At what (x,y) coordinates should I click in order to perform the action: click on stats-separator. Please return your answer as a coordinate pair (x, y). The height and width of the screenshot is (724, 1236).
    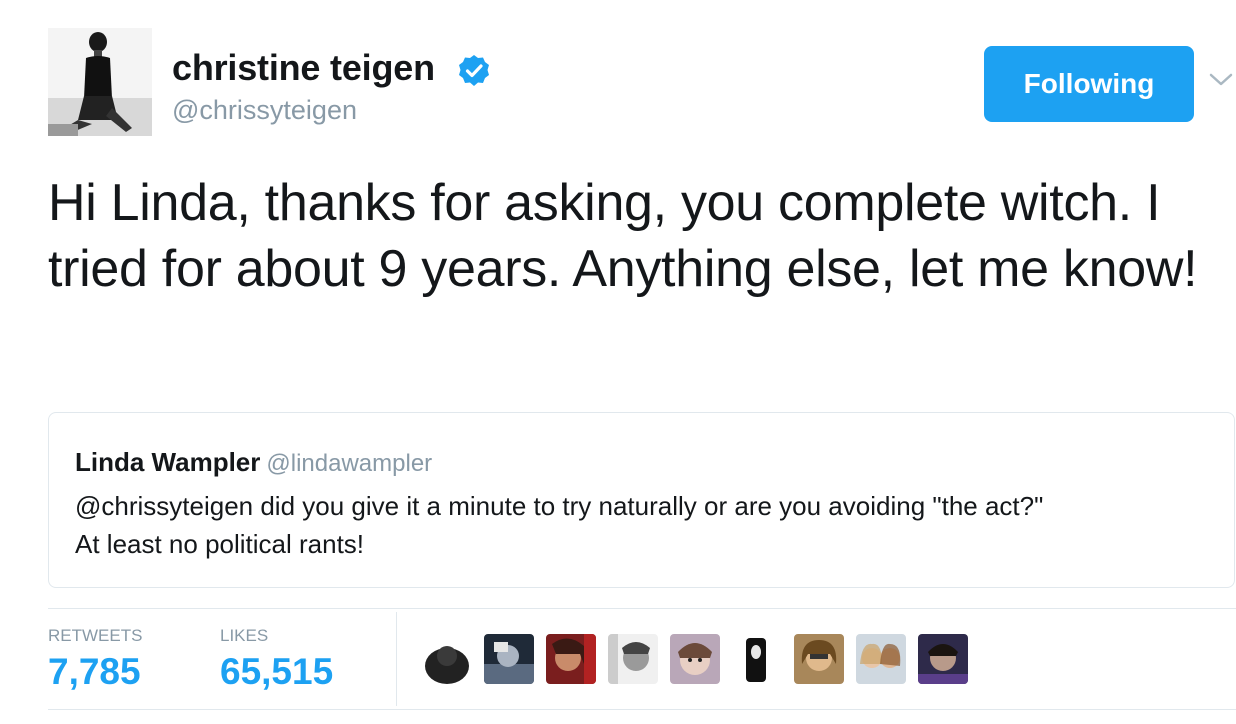
    Looking at the image, I should click on (396, 659).